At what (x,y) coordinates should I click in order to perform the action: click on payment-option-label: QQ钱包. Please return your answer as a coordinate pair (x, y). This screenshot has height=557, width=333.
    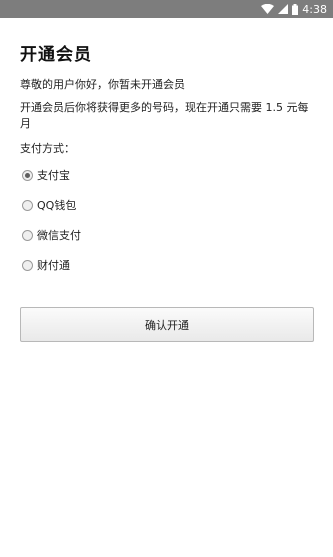
    Looking at the image, I should click on (57, 205).